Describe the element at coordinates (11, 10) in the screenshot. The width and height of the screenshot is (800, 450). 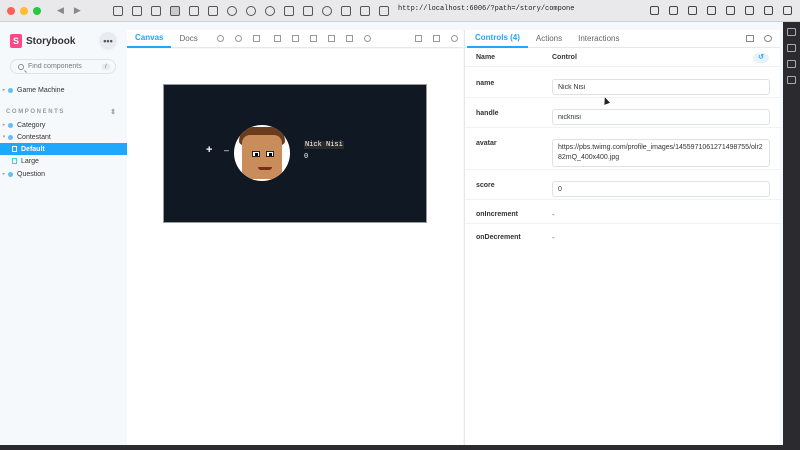
I see `close-window-button` at that location.